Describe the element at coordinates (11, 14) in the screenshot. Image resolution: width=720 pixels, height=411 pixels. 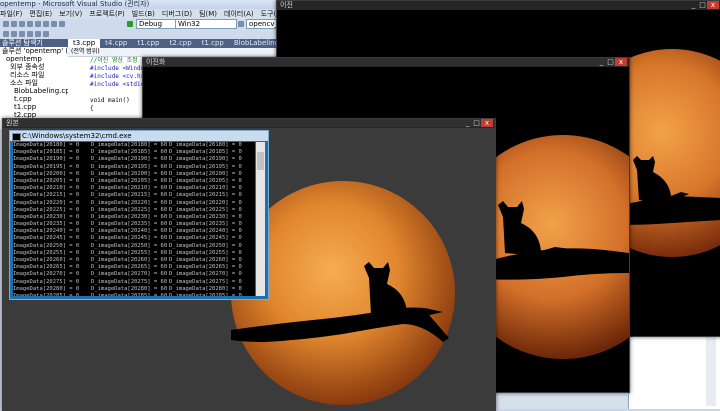
I see `menu-item: 파일(F)` at that location.